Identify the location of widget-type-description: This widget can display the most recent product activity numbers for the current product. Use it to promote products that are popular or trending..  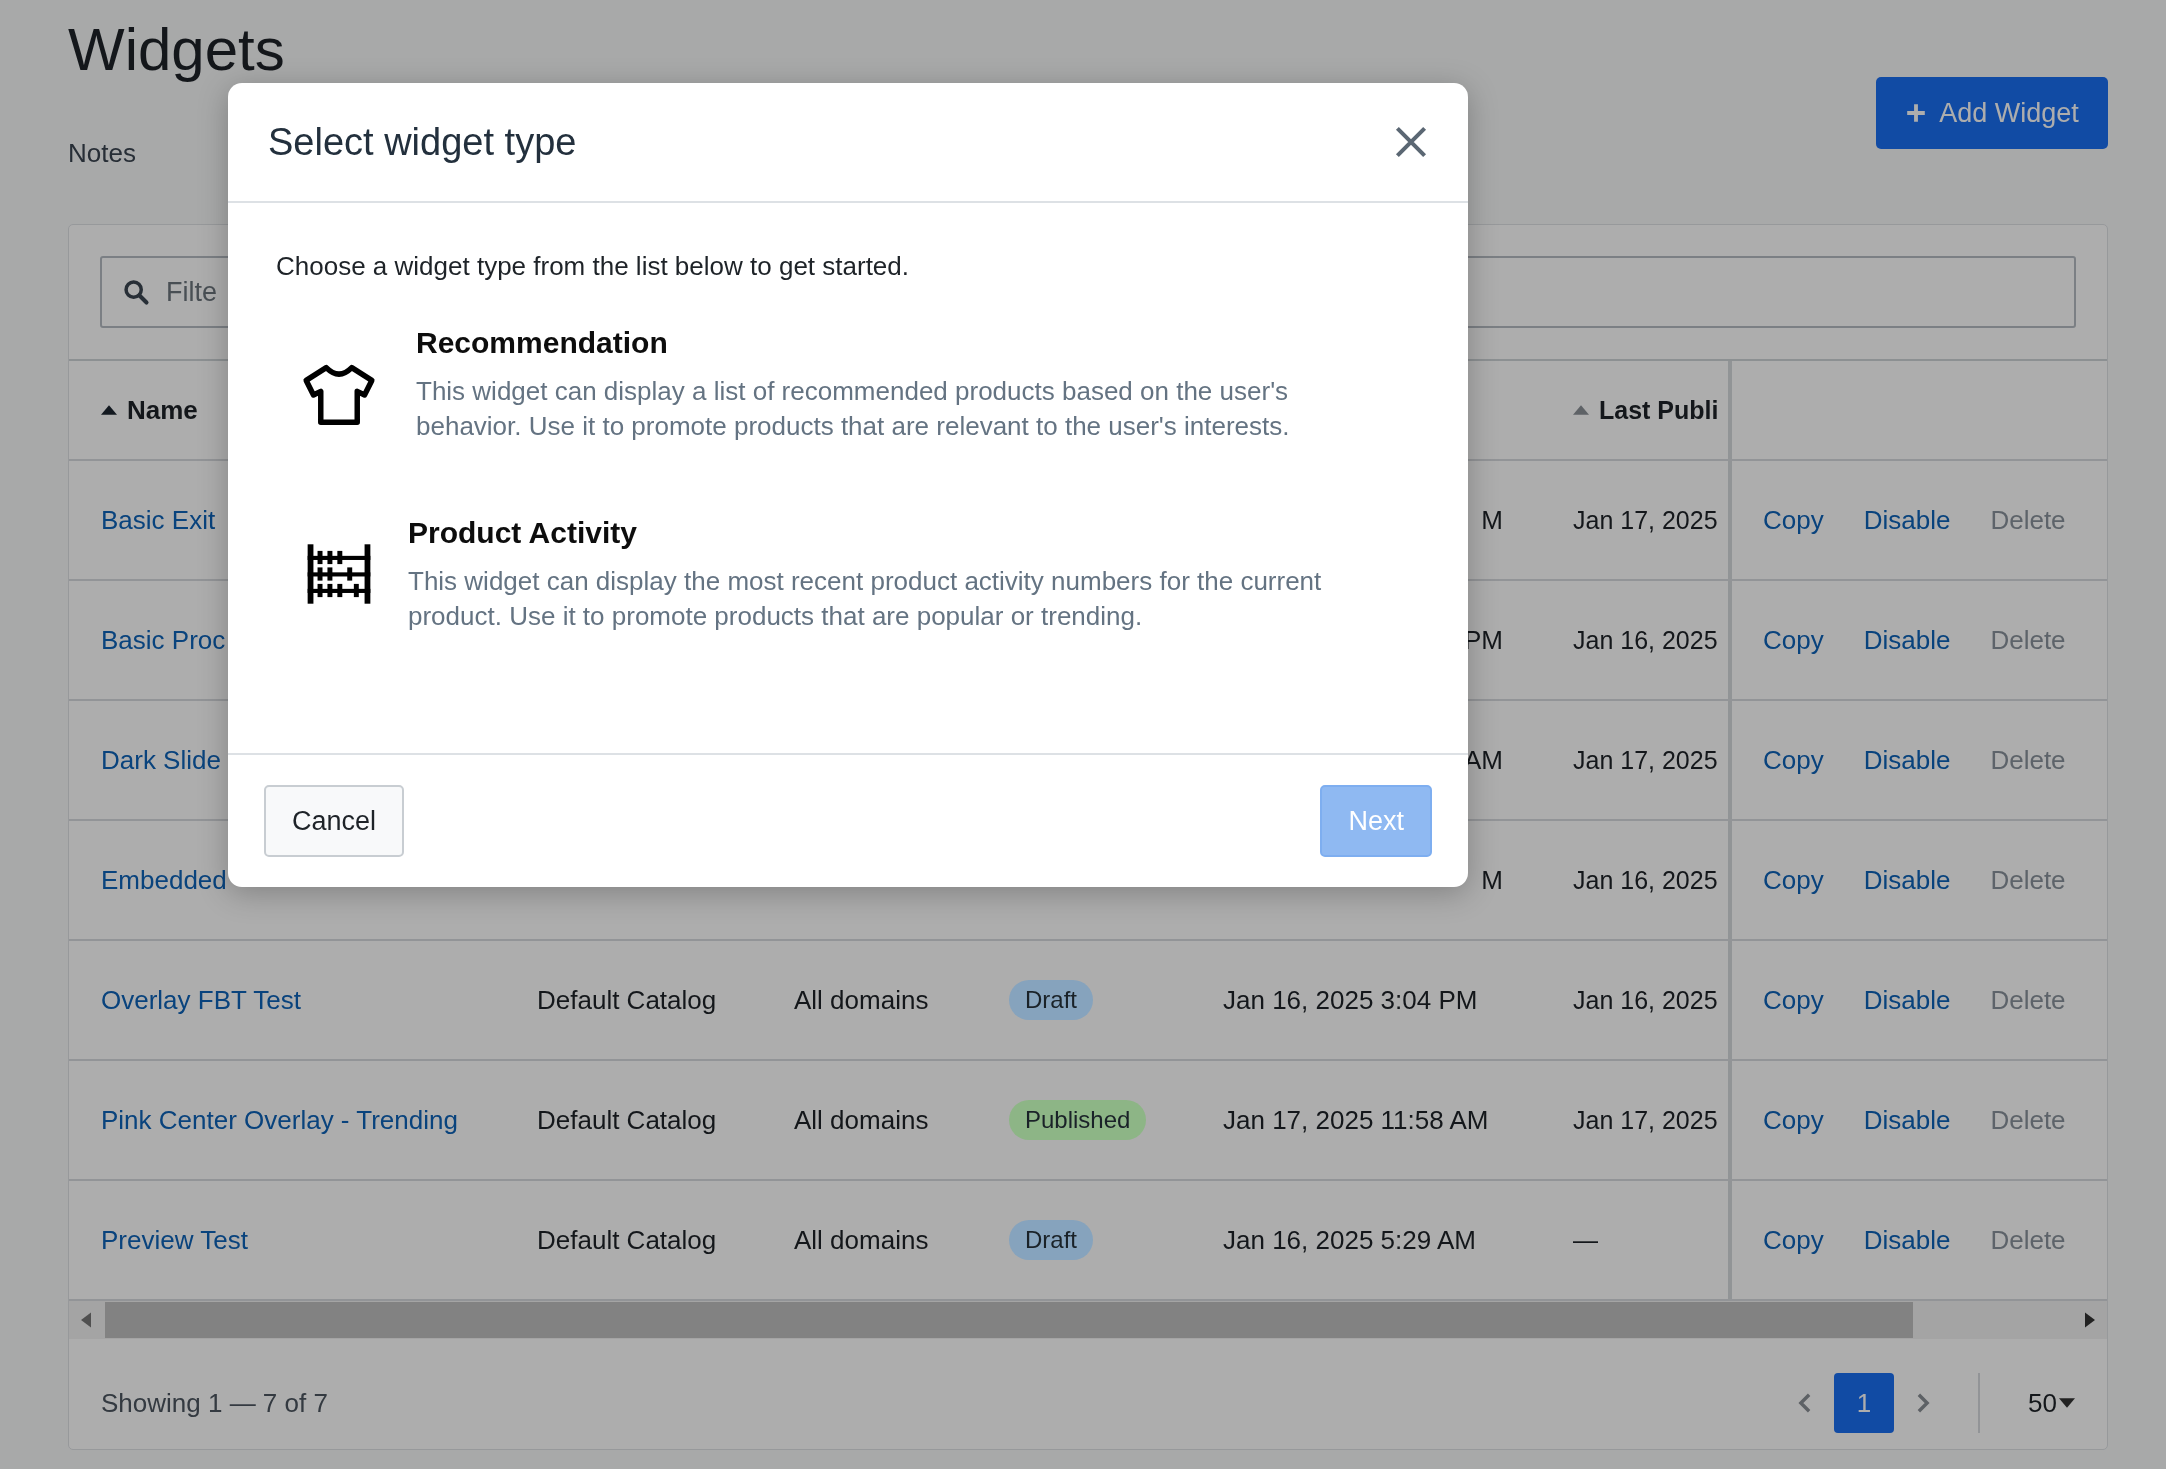
(865, 599).